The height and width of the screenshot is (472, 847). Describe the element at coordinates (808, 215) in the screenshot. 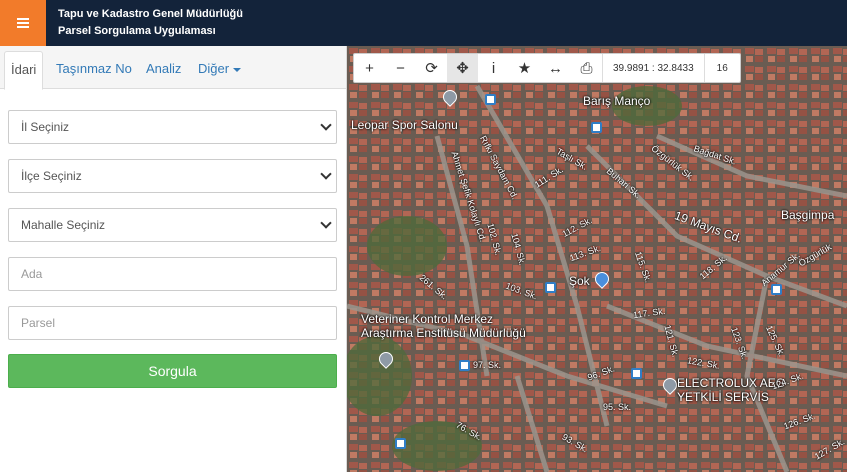

I see `map-label: Başgimpa` at that location.